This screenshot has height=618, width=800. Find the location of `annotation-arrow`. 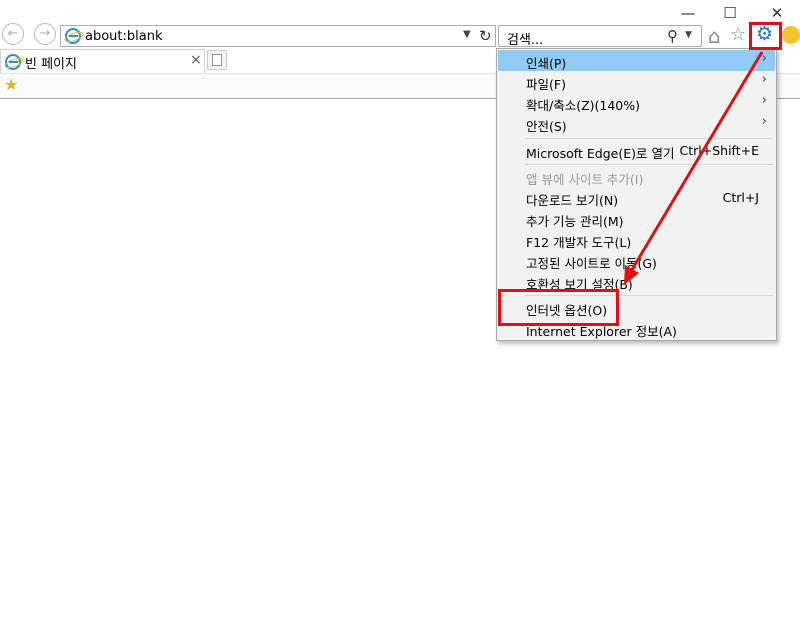

annotation-arrow is located at coordinates (694, 168).